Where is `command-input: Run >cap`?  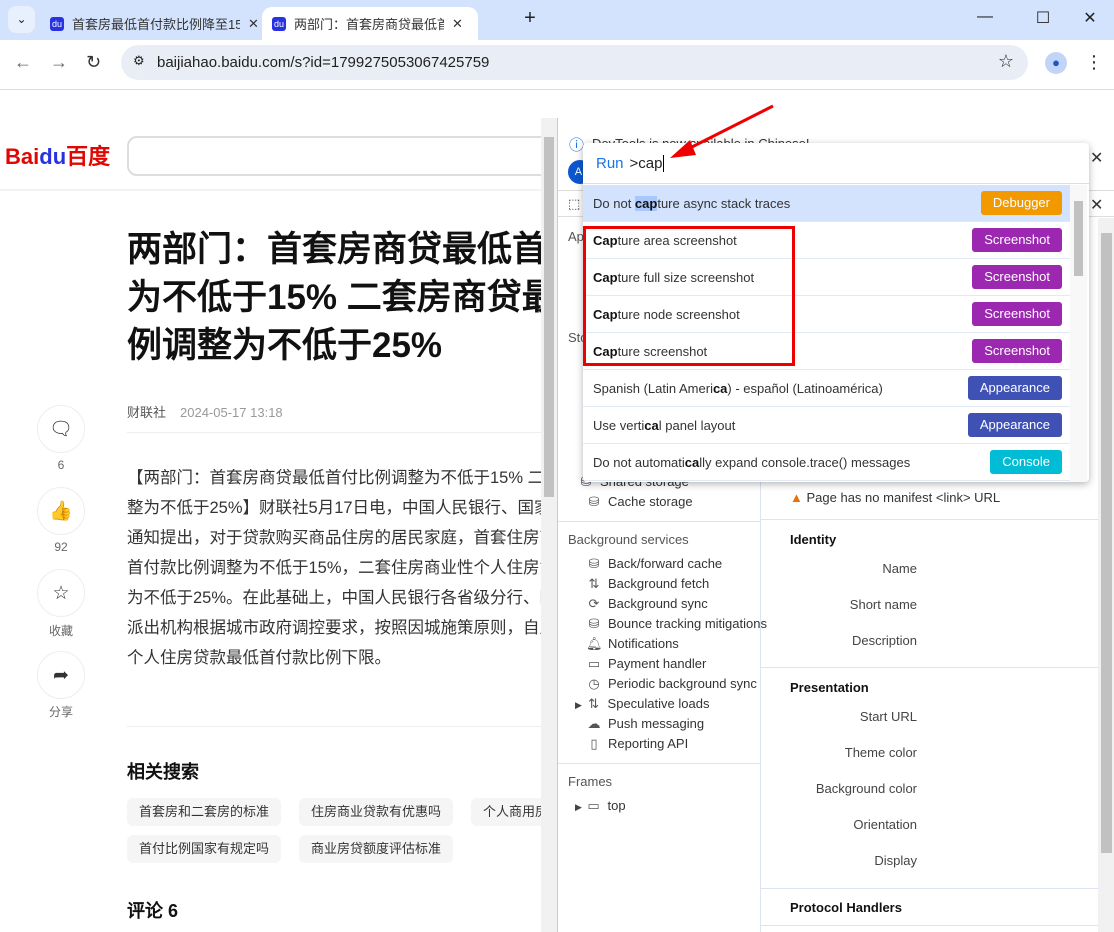
command-input: Run >cap is located at coordinates (836, 163).